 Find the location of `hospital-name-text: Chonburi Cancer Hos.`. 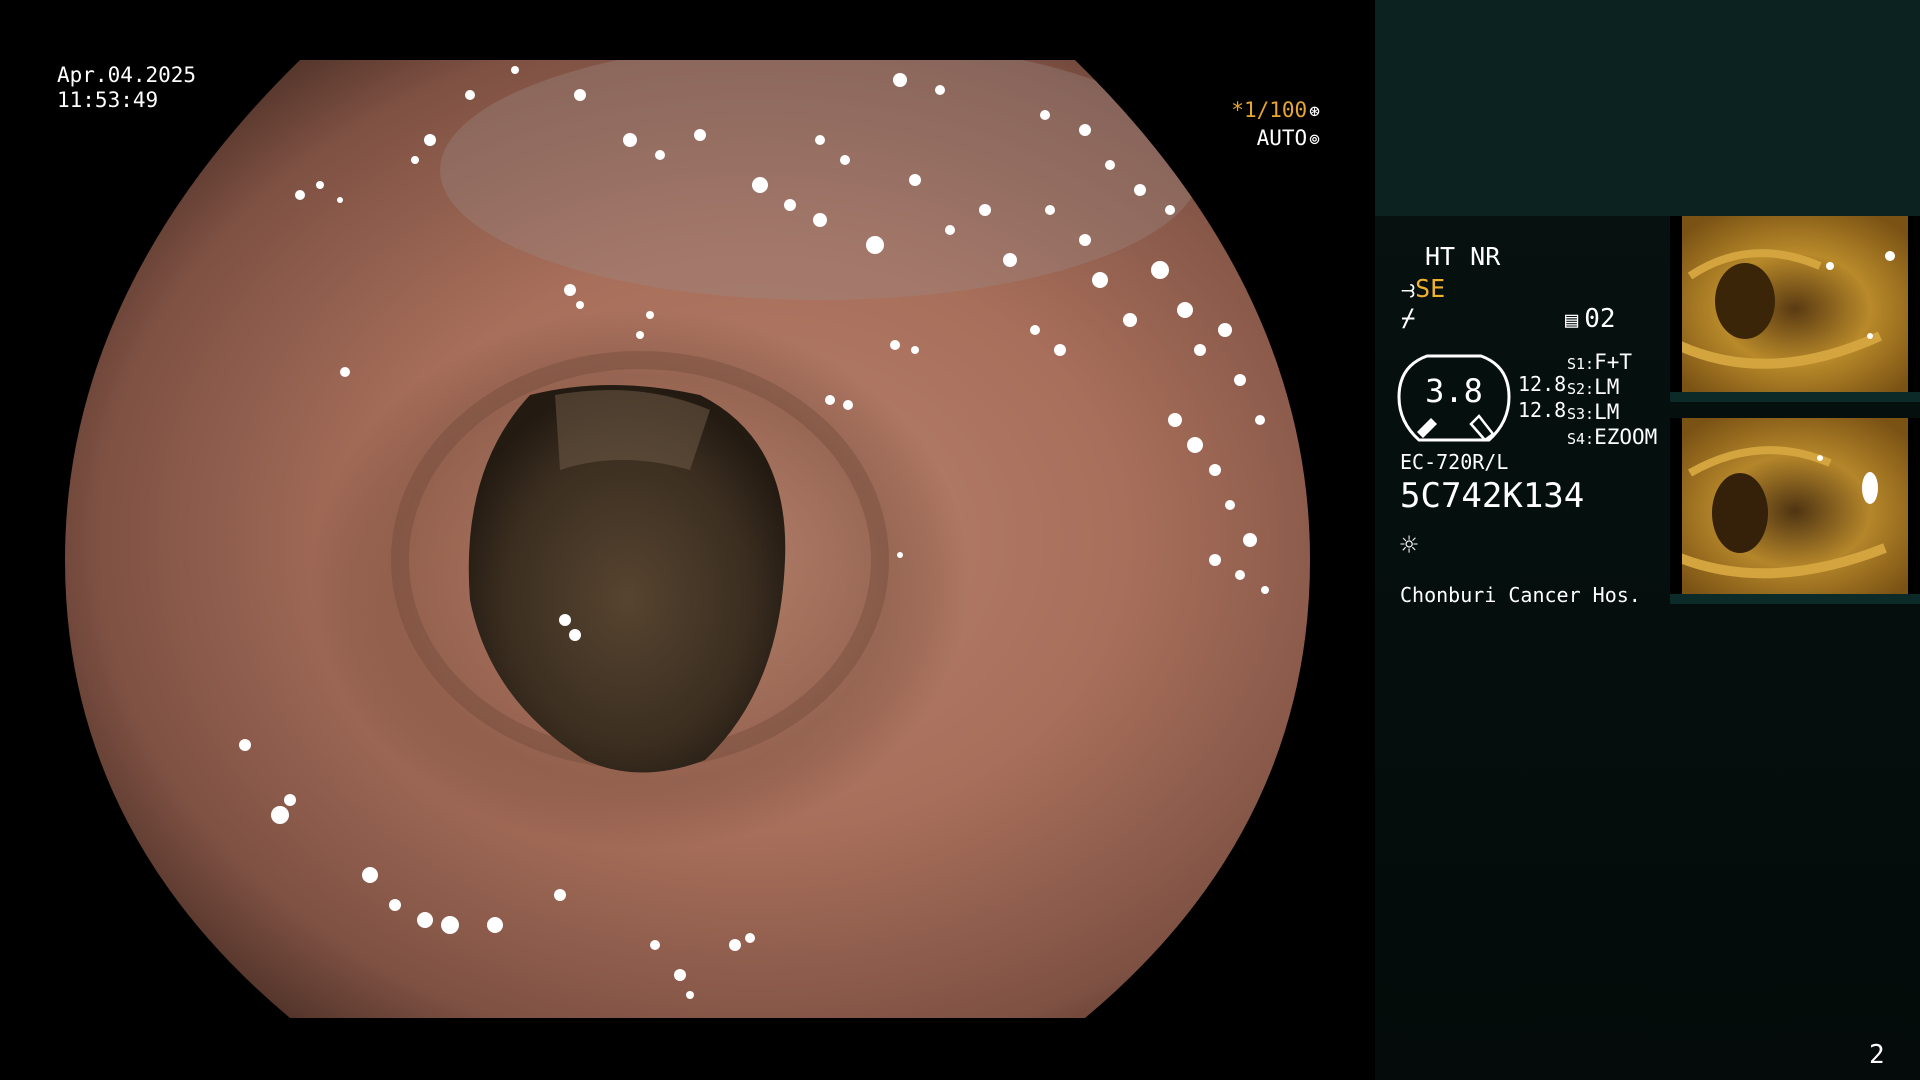

hospital-name-text: Chonburi Cancer Hos. is located at coordinates (1520, 595).